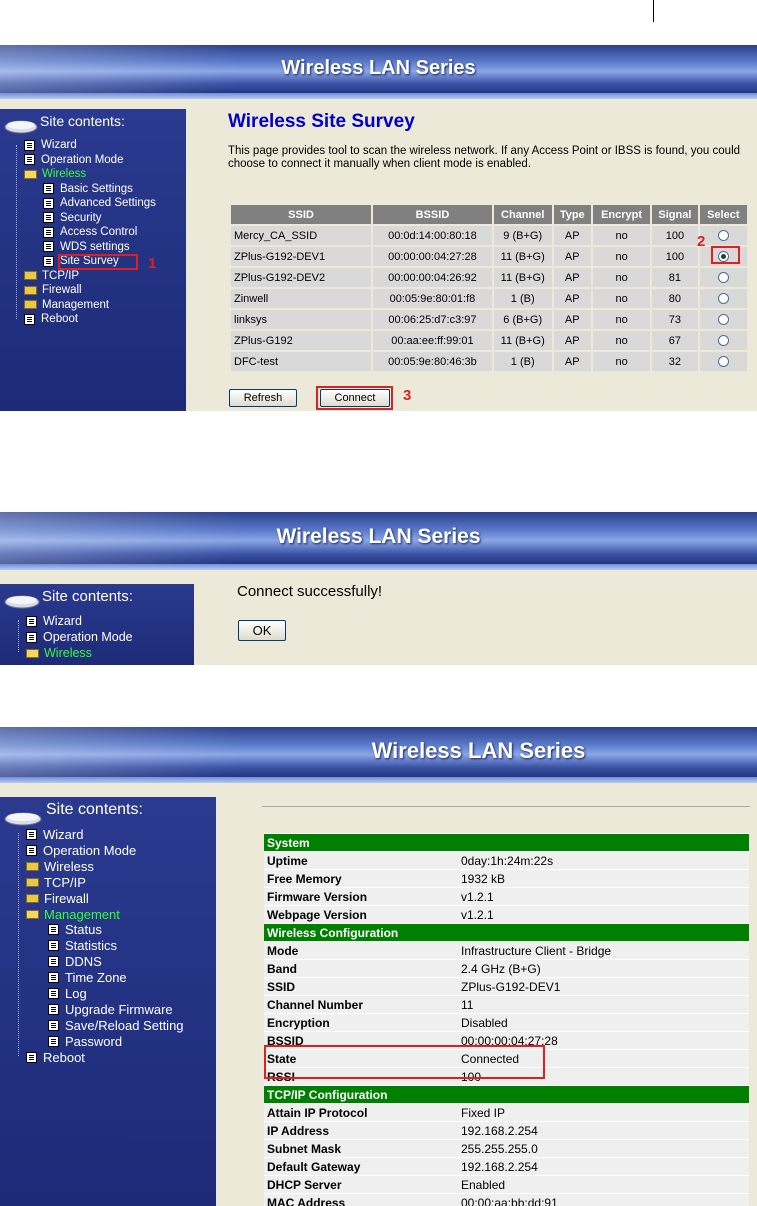 This screenshot has width=757, height=1206. I want to click on status-value: 255.255.255.0, so click(603, 1148).